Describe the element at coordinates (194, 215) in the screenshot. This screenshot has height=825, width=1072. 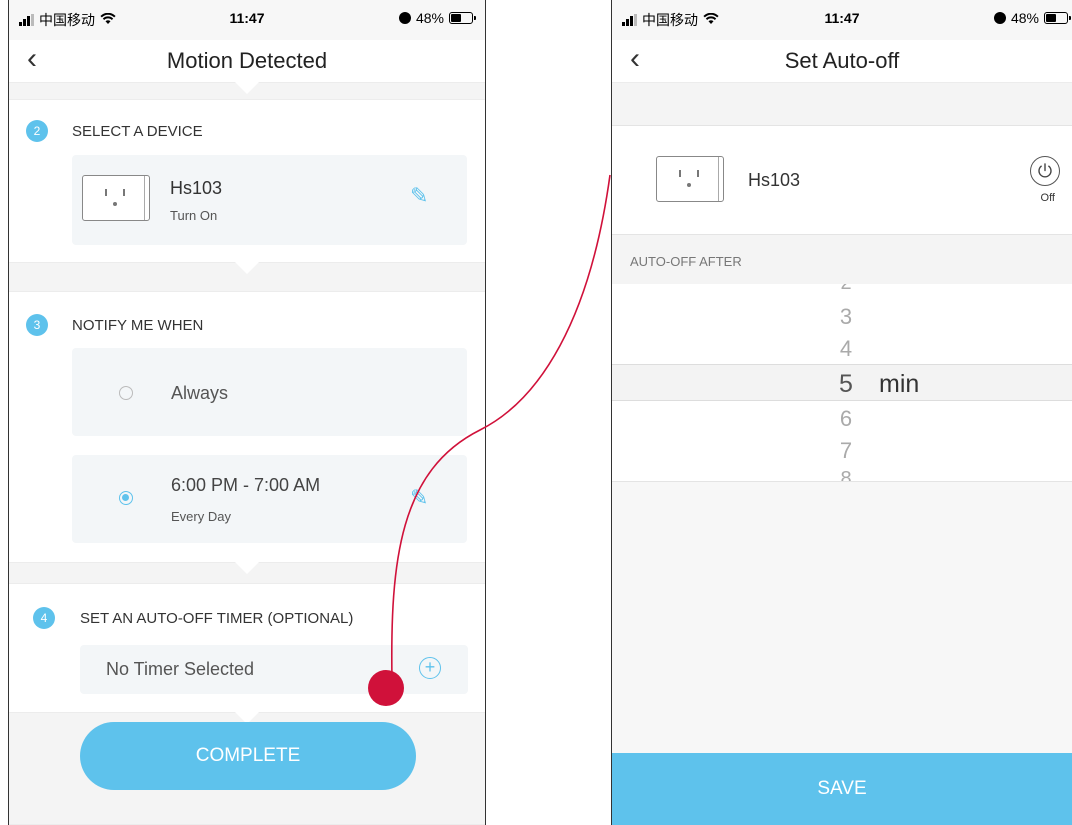
I see `device-action: Turn On` at that location.